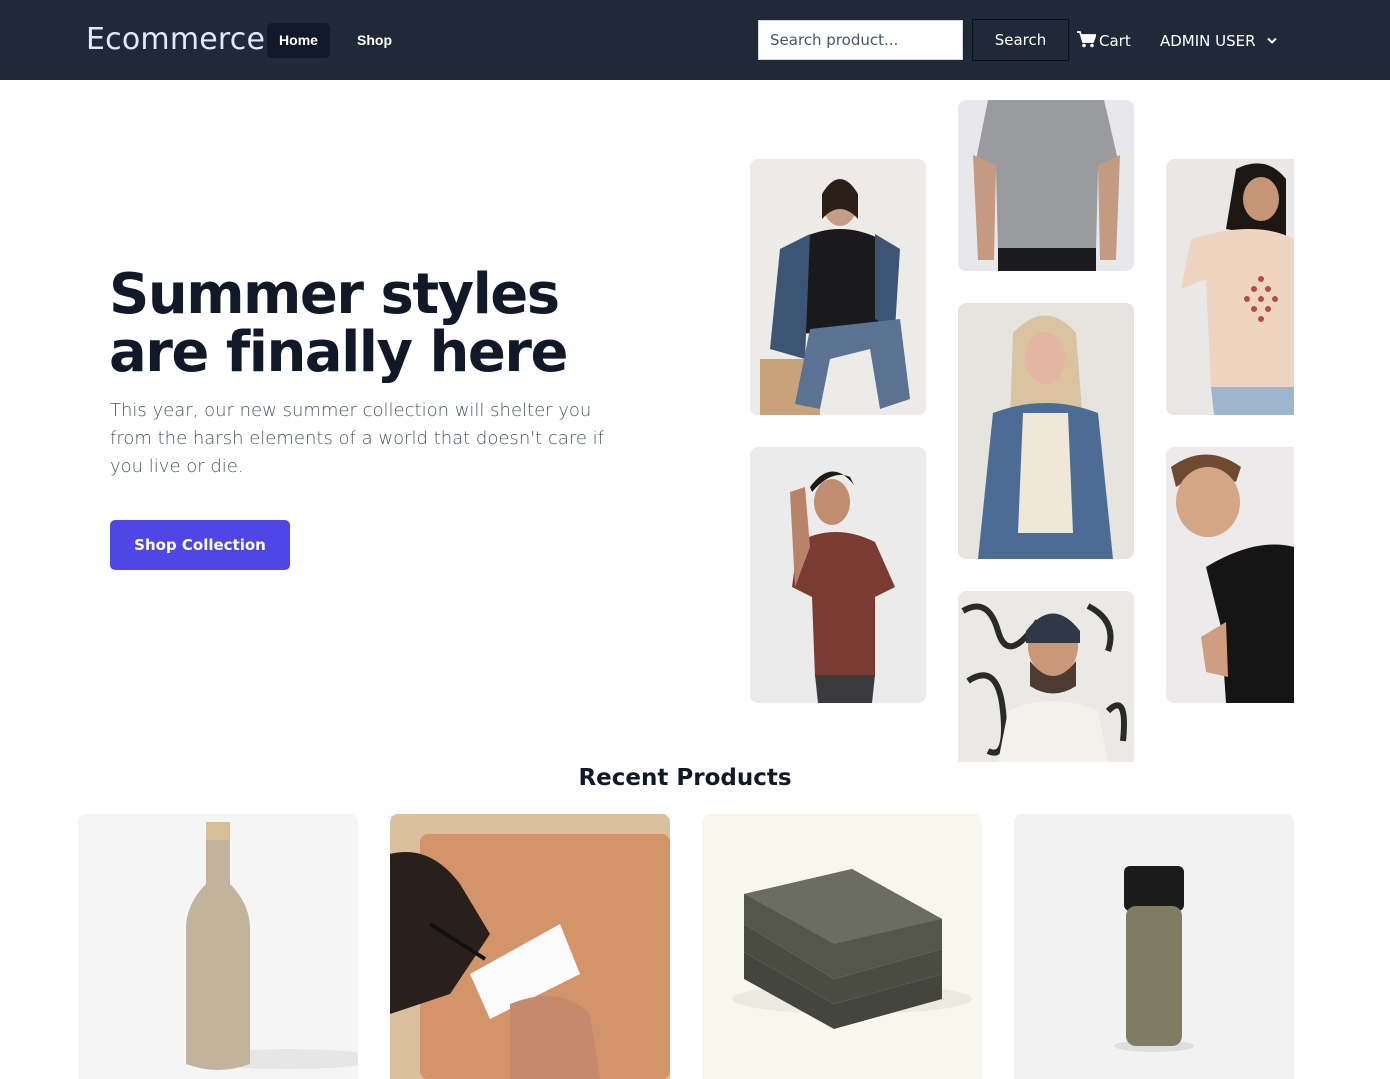  Describe the element at coordinates (1272, 41) in the screenshot. I see `chevron-down-icon` at that location.